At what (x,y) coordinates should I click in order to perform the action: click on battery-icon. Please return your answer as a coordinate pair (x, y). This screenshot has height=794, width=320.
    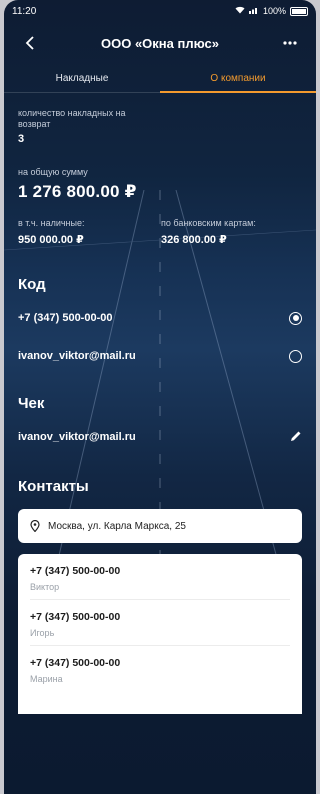
    Looking at the image, I should click on (299, 11).